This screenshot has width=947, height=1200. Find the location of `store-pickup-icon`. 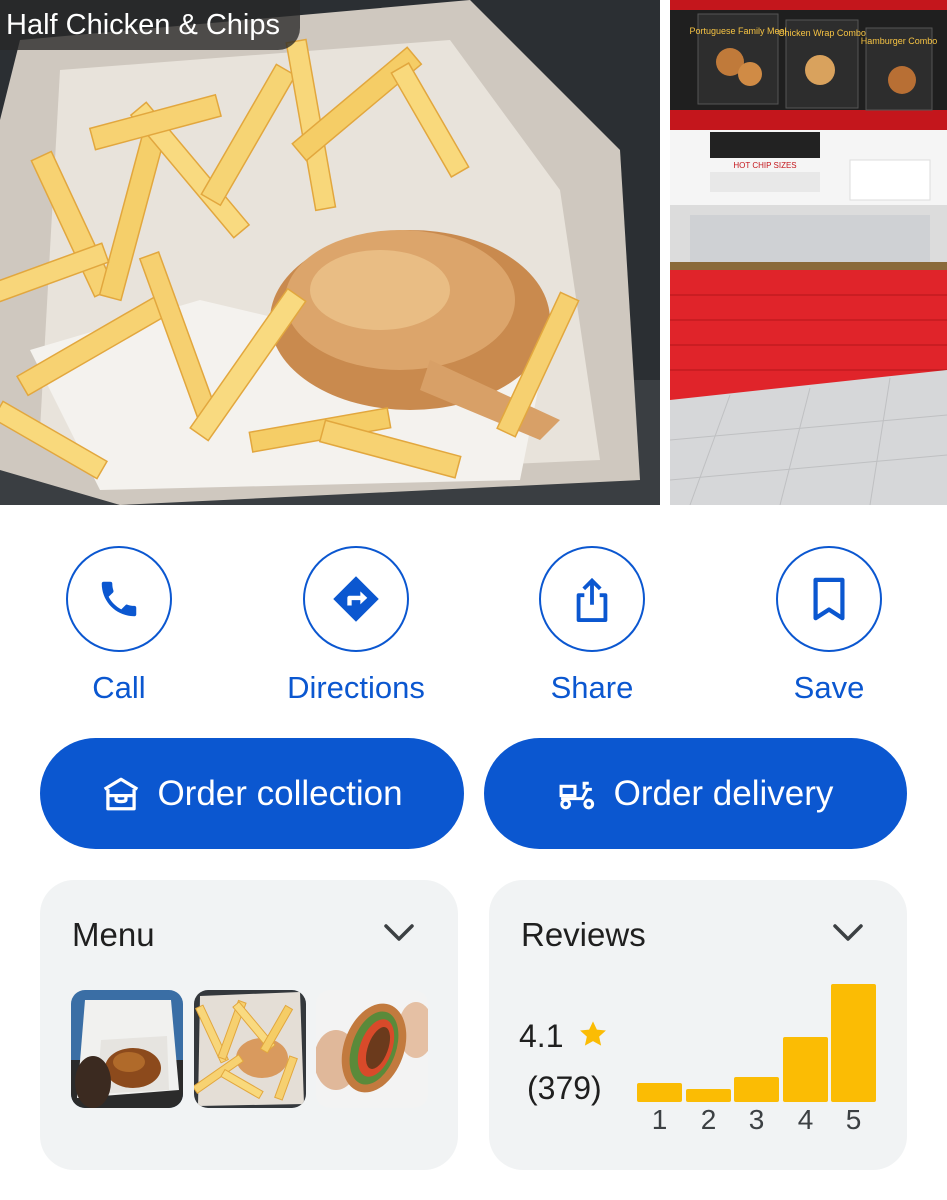

store-pickup-icon is located at coordinates (121, 793).